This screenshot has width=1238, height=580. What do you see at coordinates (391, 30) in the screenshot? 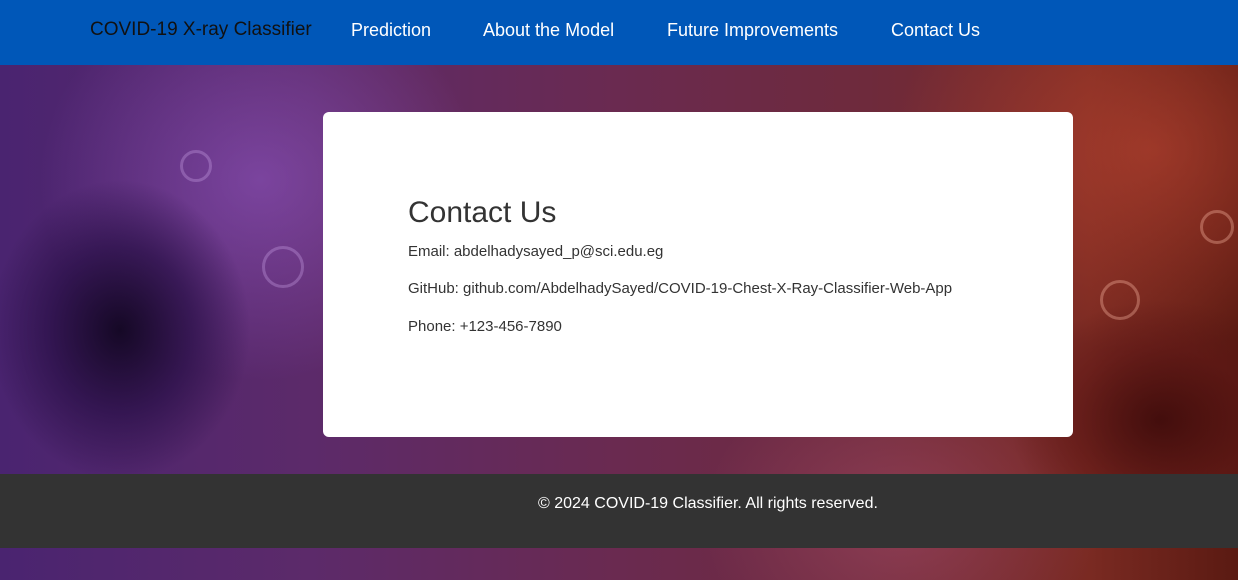
I see `nav-link-prediction: Prediction` at bounding box center [391, 30].